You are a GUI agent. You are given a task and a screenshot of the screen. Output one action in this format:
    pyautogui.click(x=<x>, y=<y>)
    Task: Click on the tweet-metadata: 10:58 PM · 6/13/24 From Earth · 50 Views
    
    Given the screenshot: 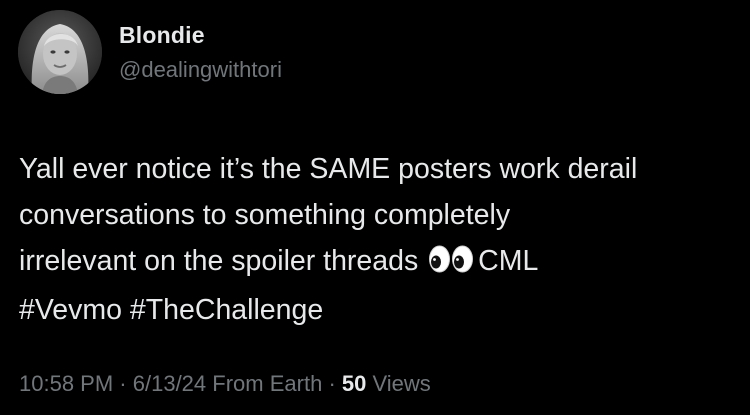 What is the action you would take?
    pyautogui.click(x=225, y=384)
    